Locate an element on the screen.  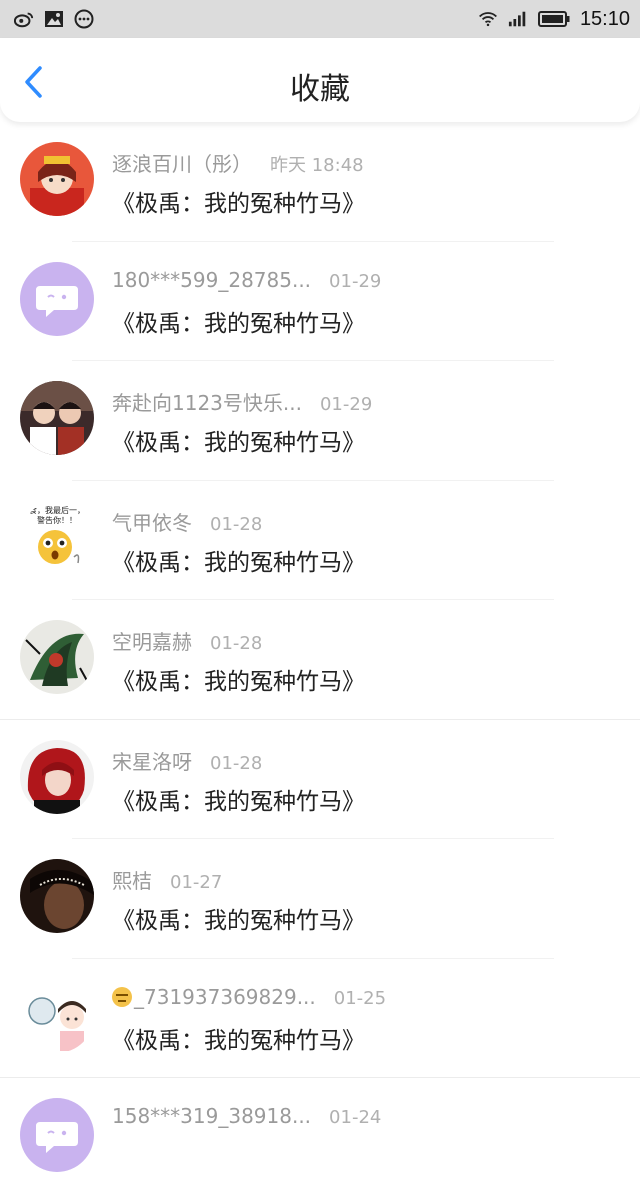
wifi-icon is located at coordinates (488, 19).